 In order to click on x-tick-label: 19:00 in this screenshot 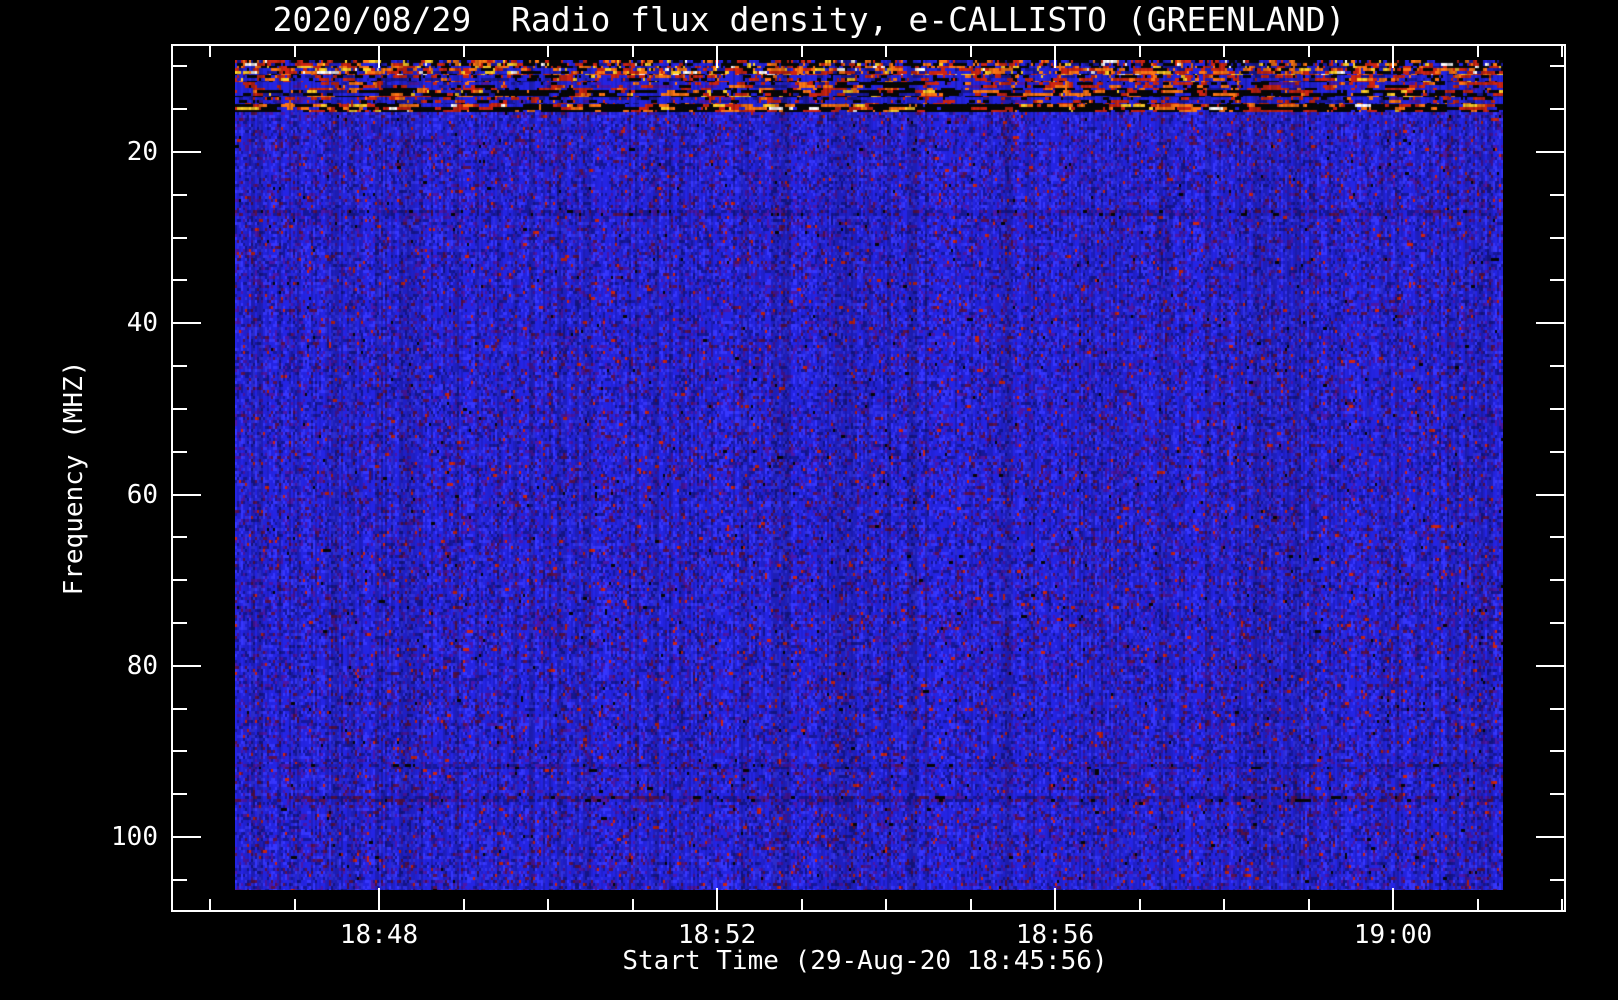, I will do `click(1393, 935)`.